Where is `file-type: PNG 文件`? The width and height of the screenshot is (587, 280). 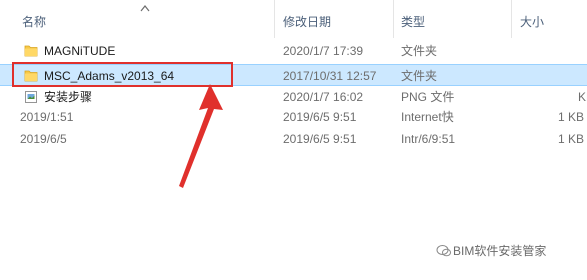 file-type: PNG 文件 is located at coordinates (428, 97).